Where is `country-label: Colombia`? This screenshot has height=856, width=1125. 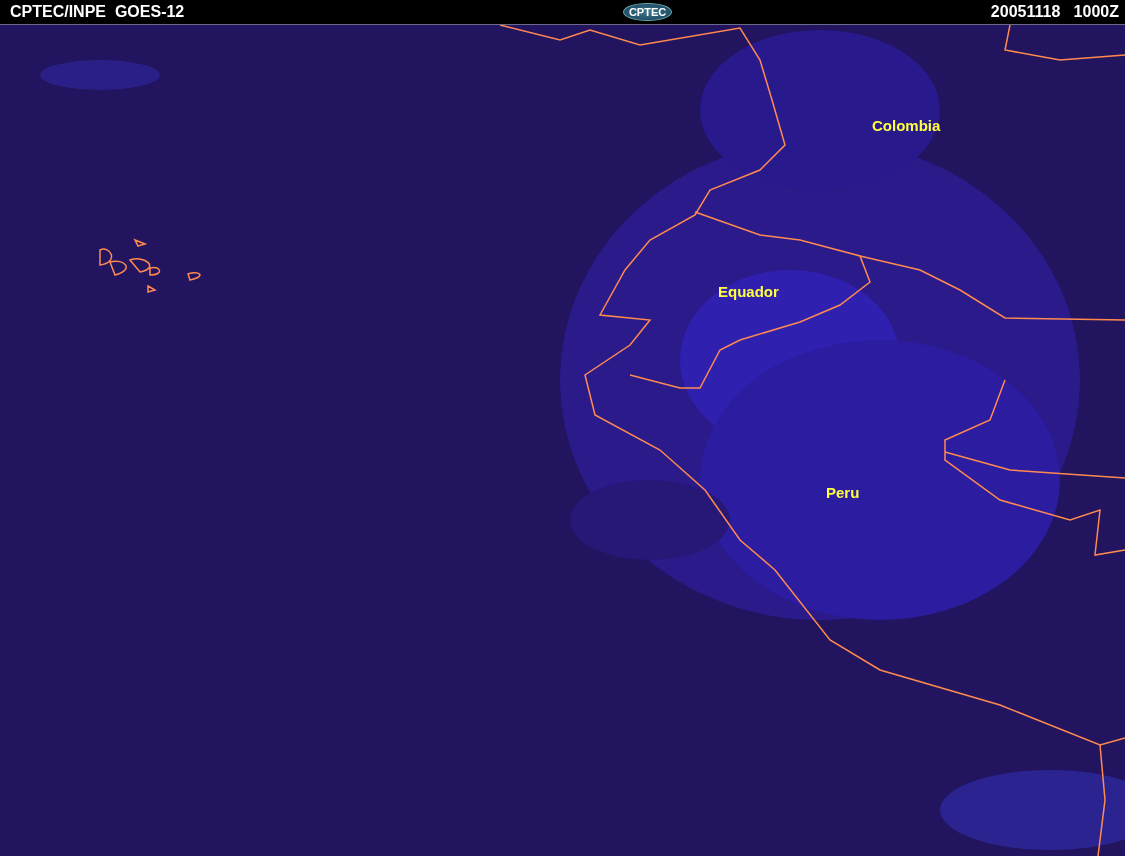
country-label: Colombia is located at coordinates (906, 125).